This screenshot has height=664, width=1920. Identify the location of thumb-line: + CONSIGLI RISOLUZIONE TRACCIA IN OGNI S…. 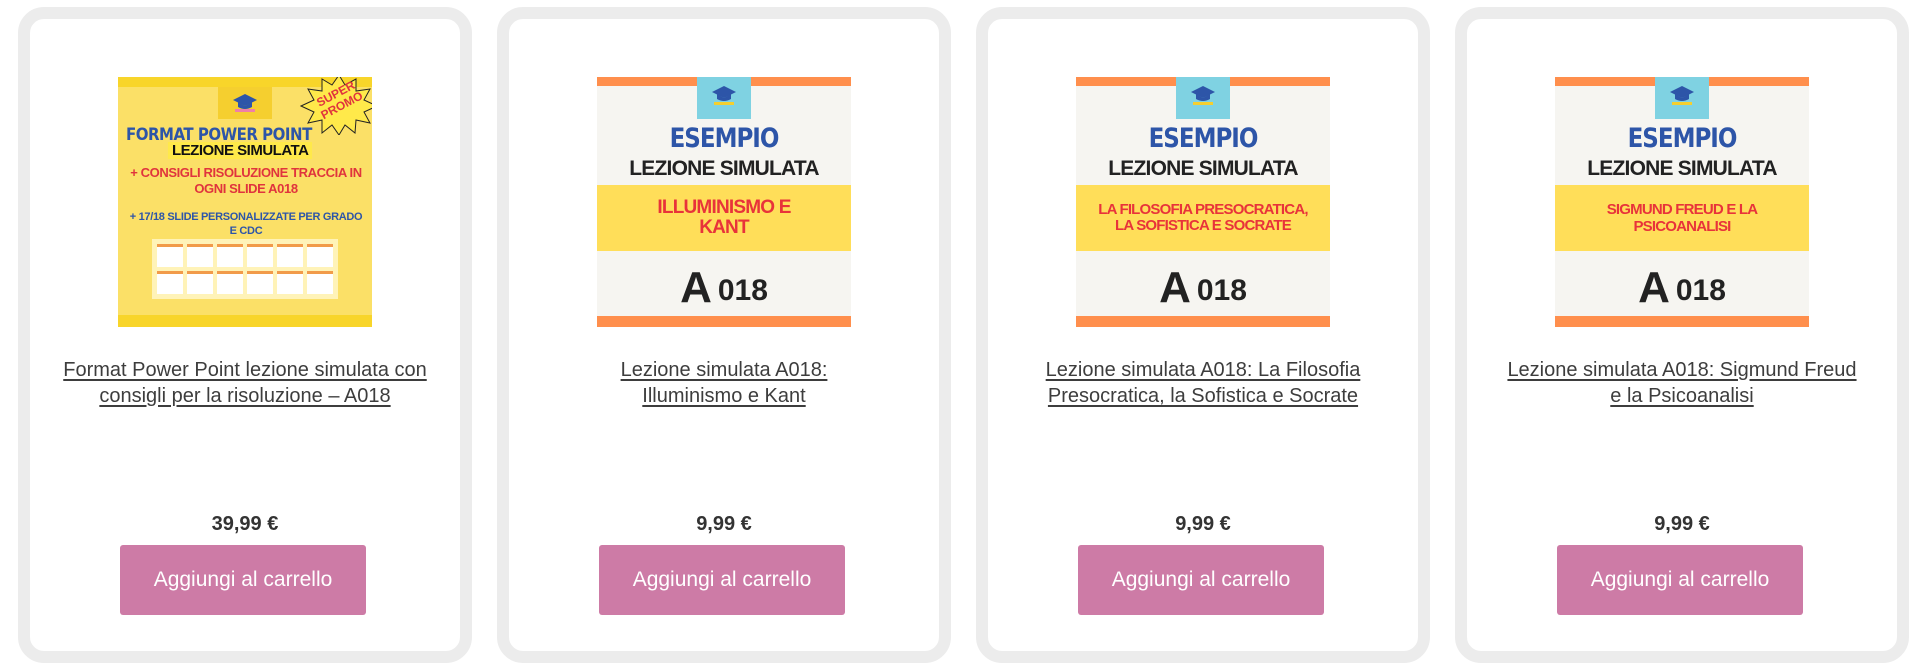
(246, 180).